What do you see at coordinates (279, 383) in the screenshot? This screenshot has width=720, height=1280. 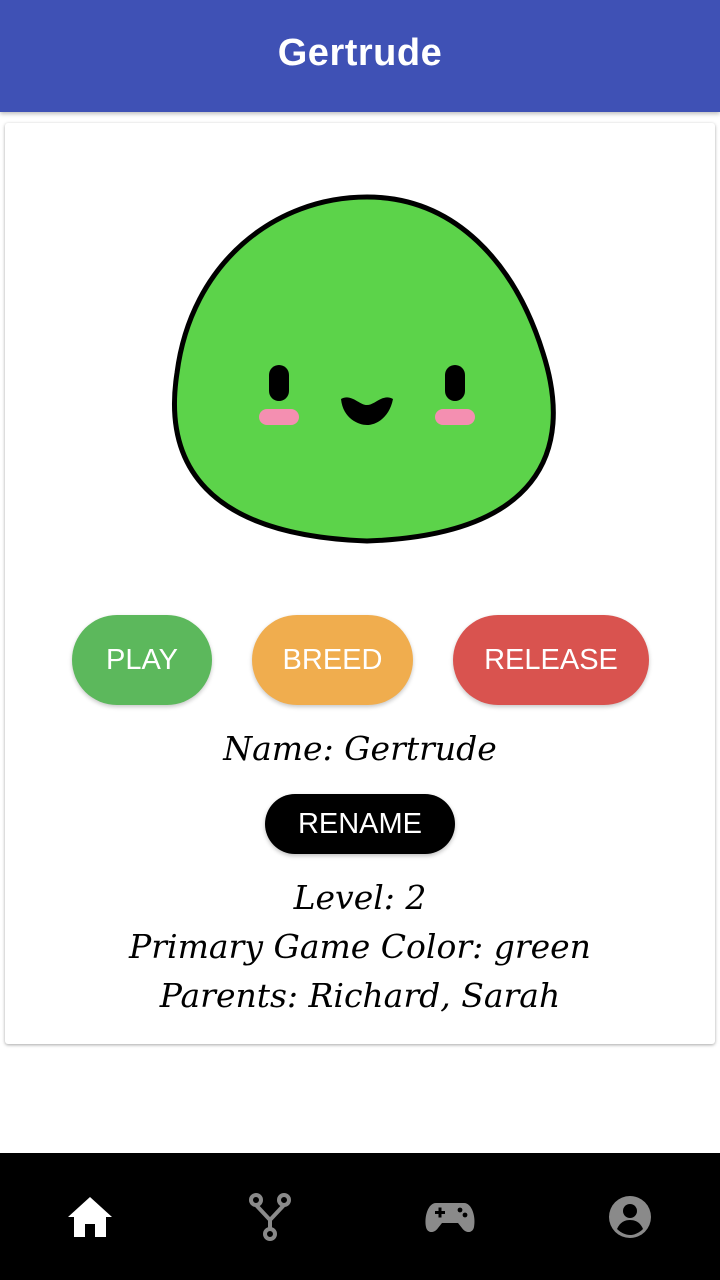 I see `left-eye` at bounding box center [279, 383].